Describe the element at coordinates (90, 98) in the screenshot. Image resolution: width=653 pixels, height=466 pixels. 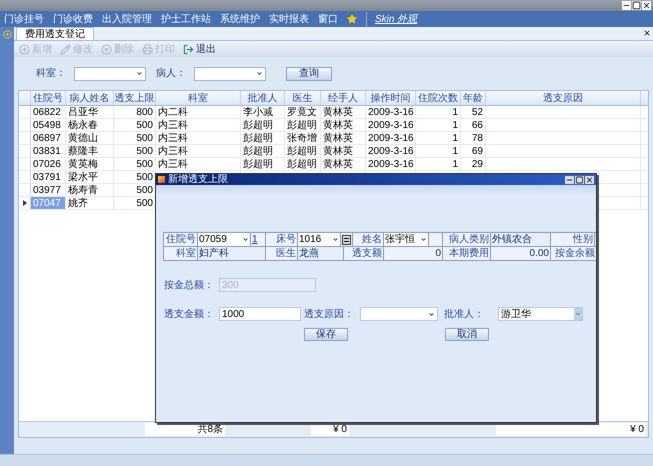
I see `column-header: 病人姓名` at that location.